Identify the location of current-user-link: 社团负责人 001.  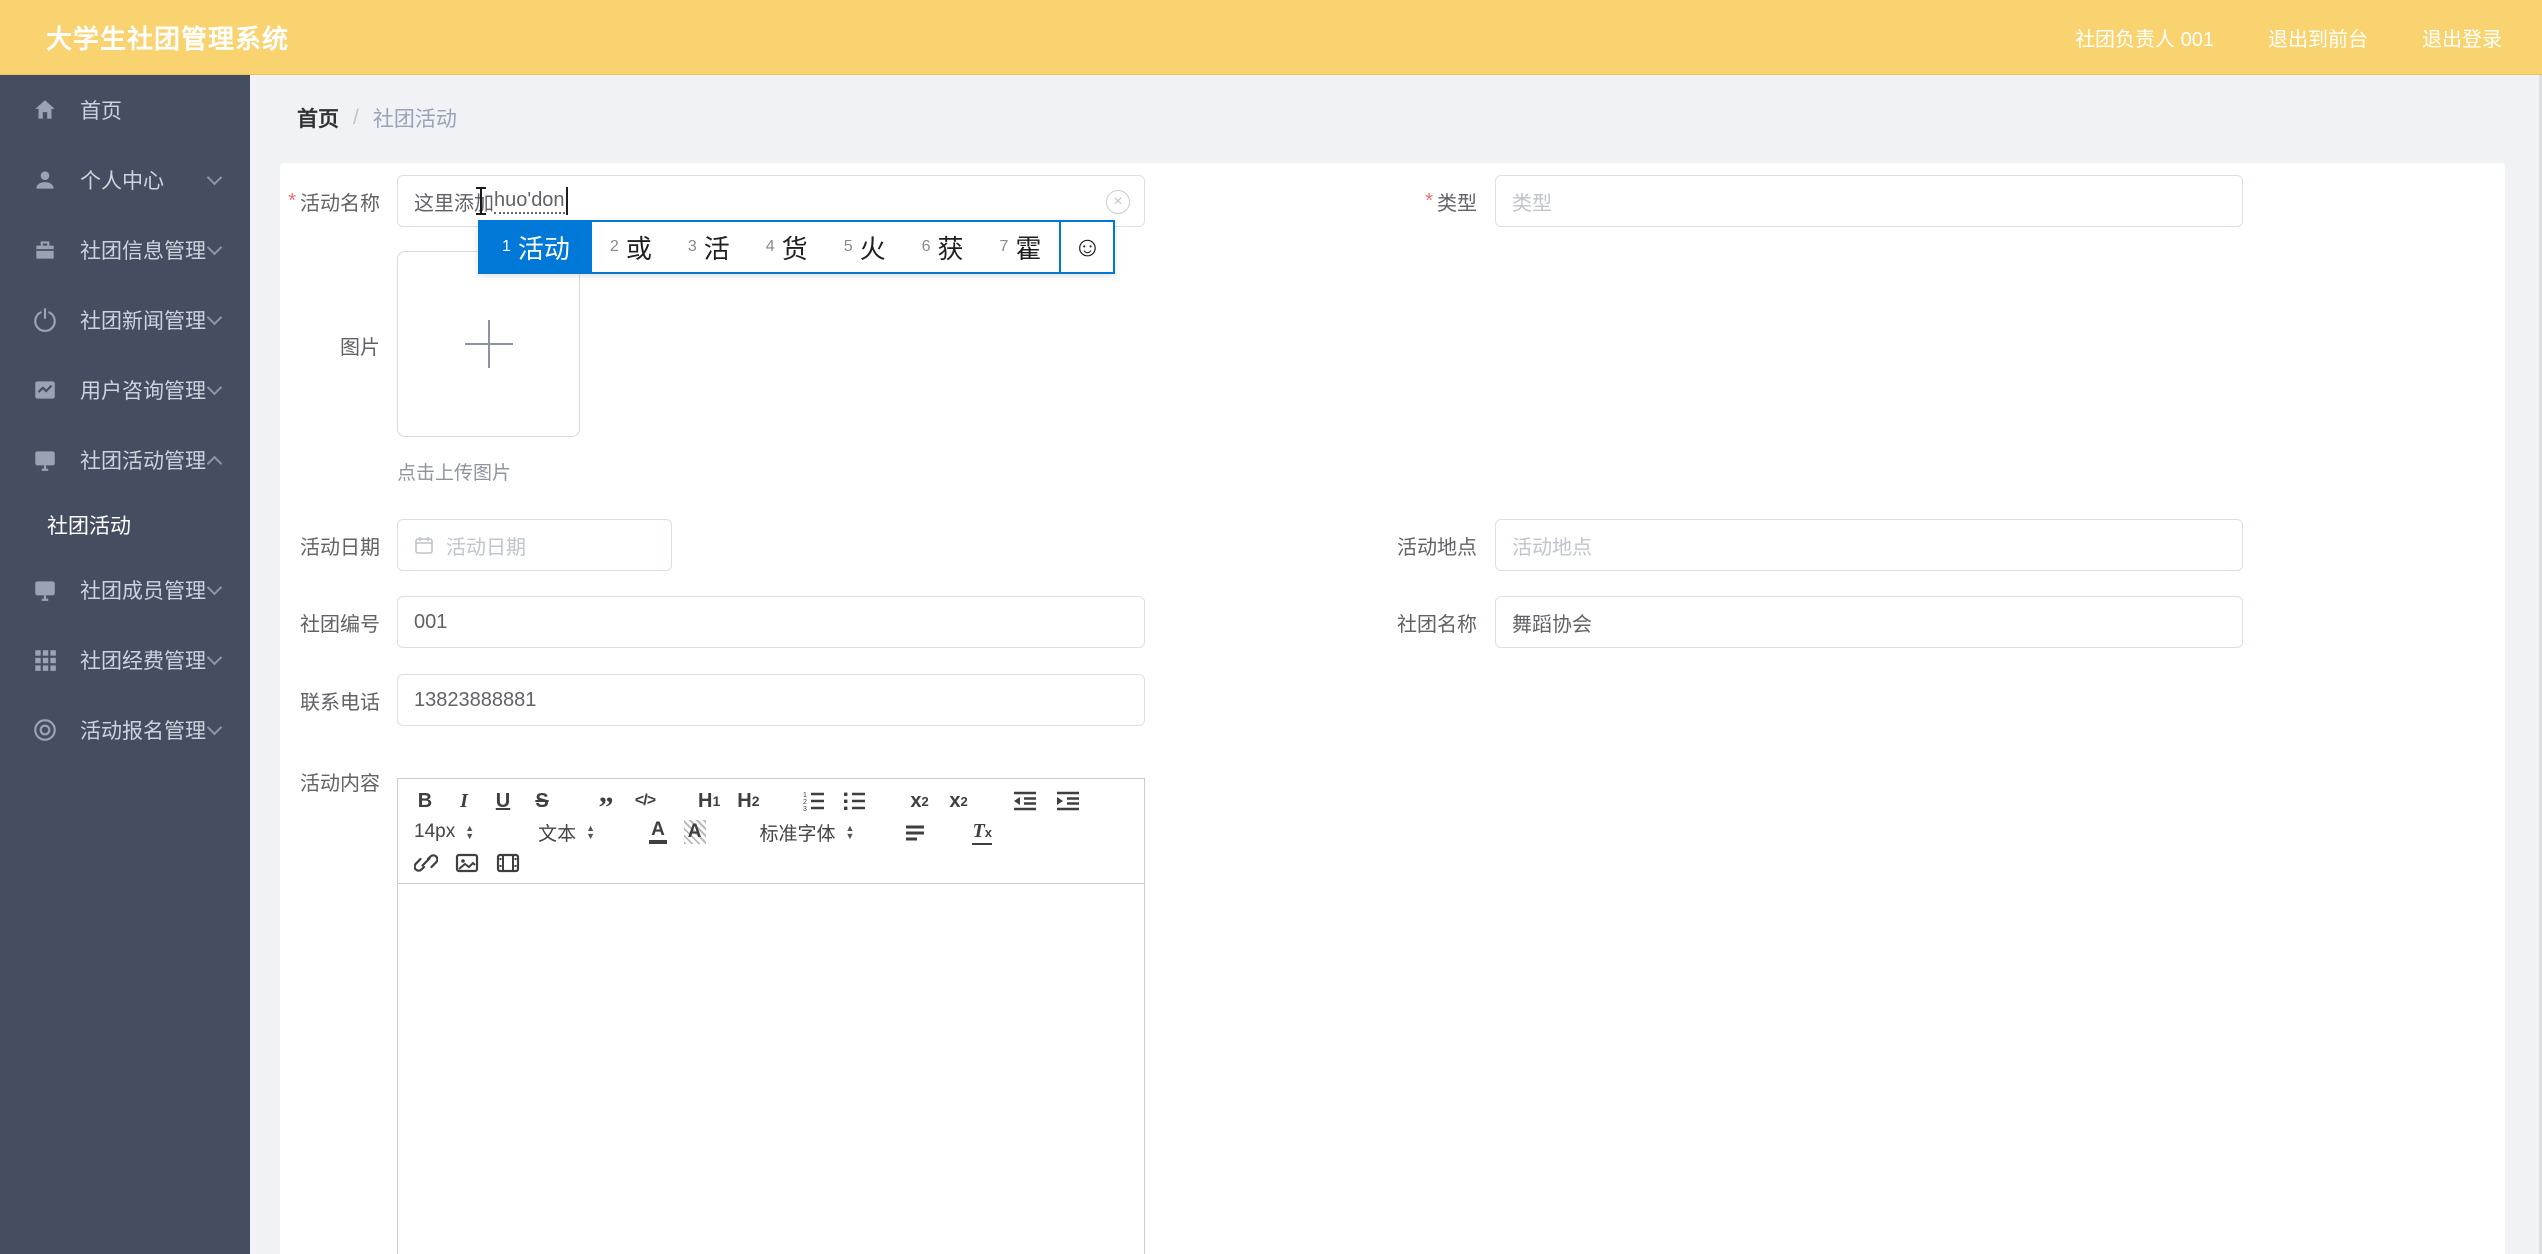
(2144, 37).